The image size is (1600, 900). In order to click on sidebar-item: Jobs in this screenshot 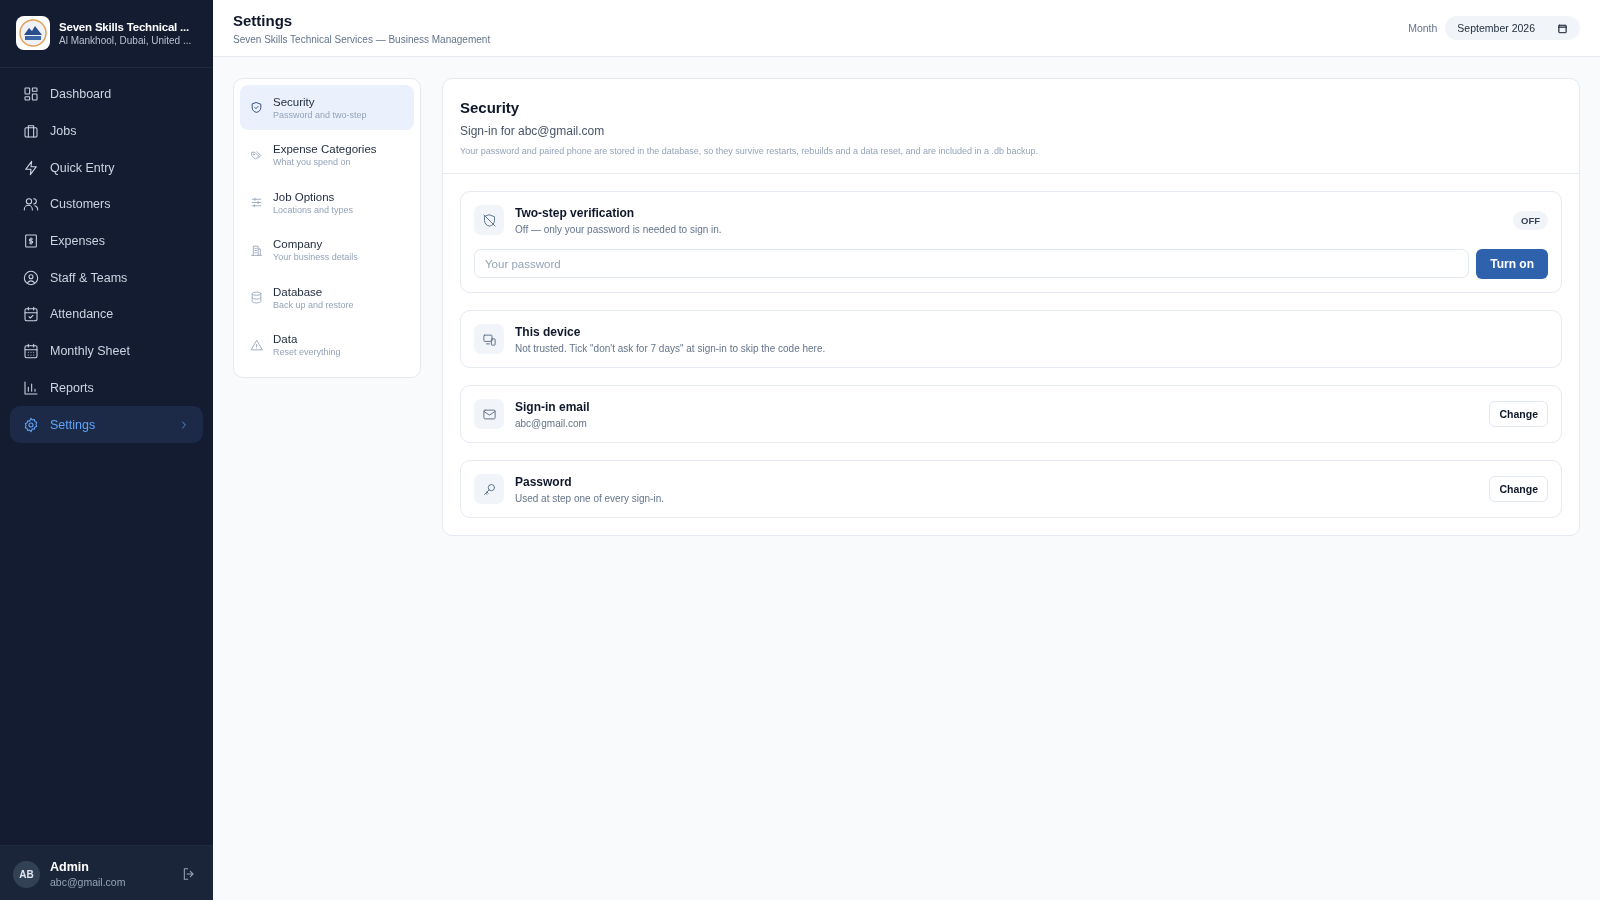, I will do `click(106, 131)`.